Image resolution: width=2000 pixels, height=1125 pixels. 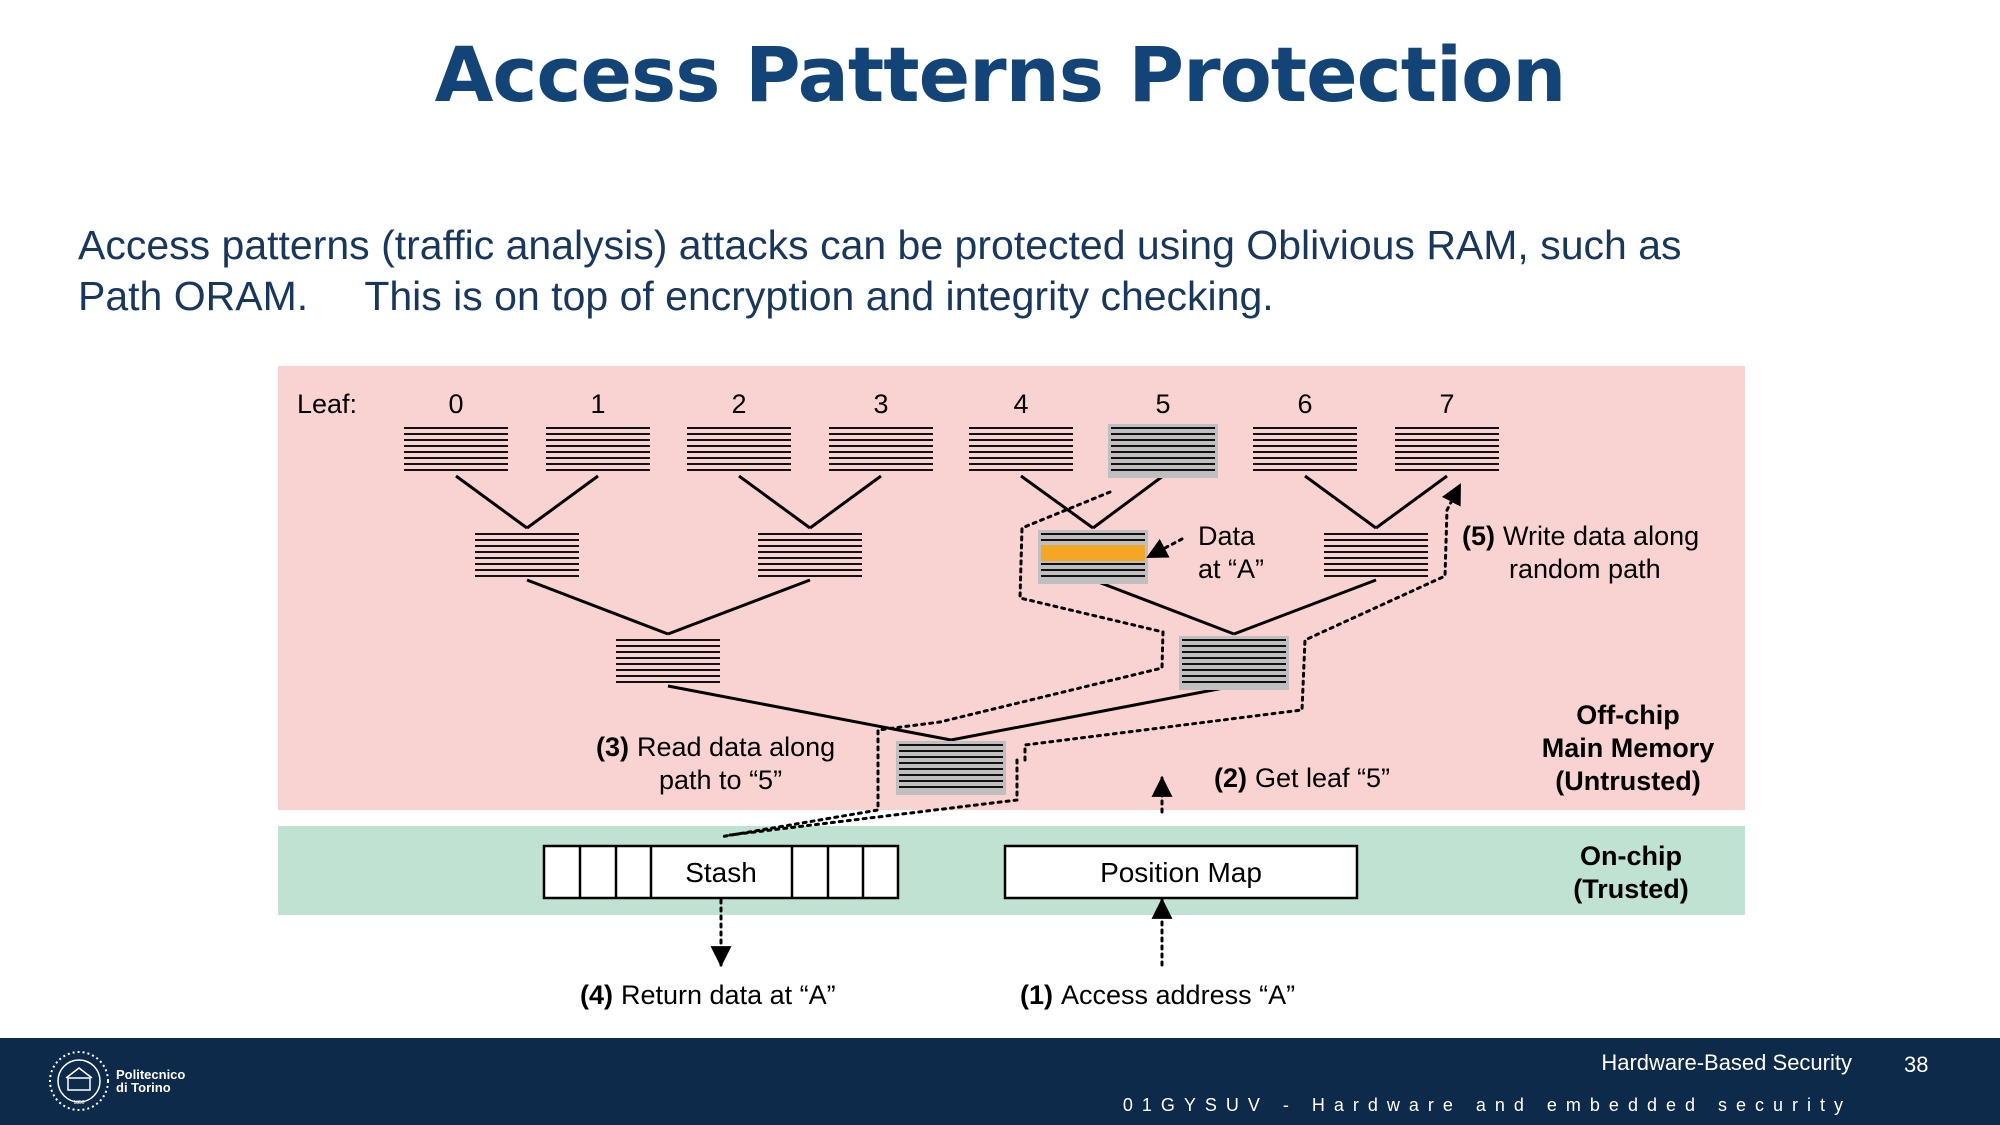 What do you see at coordinates (728, 995) in the screenshot?
I see `step-4-text: Return data at “A”` at bounding box center [728, 995].